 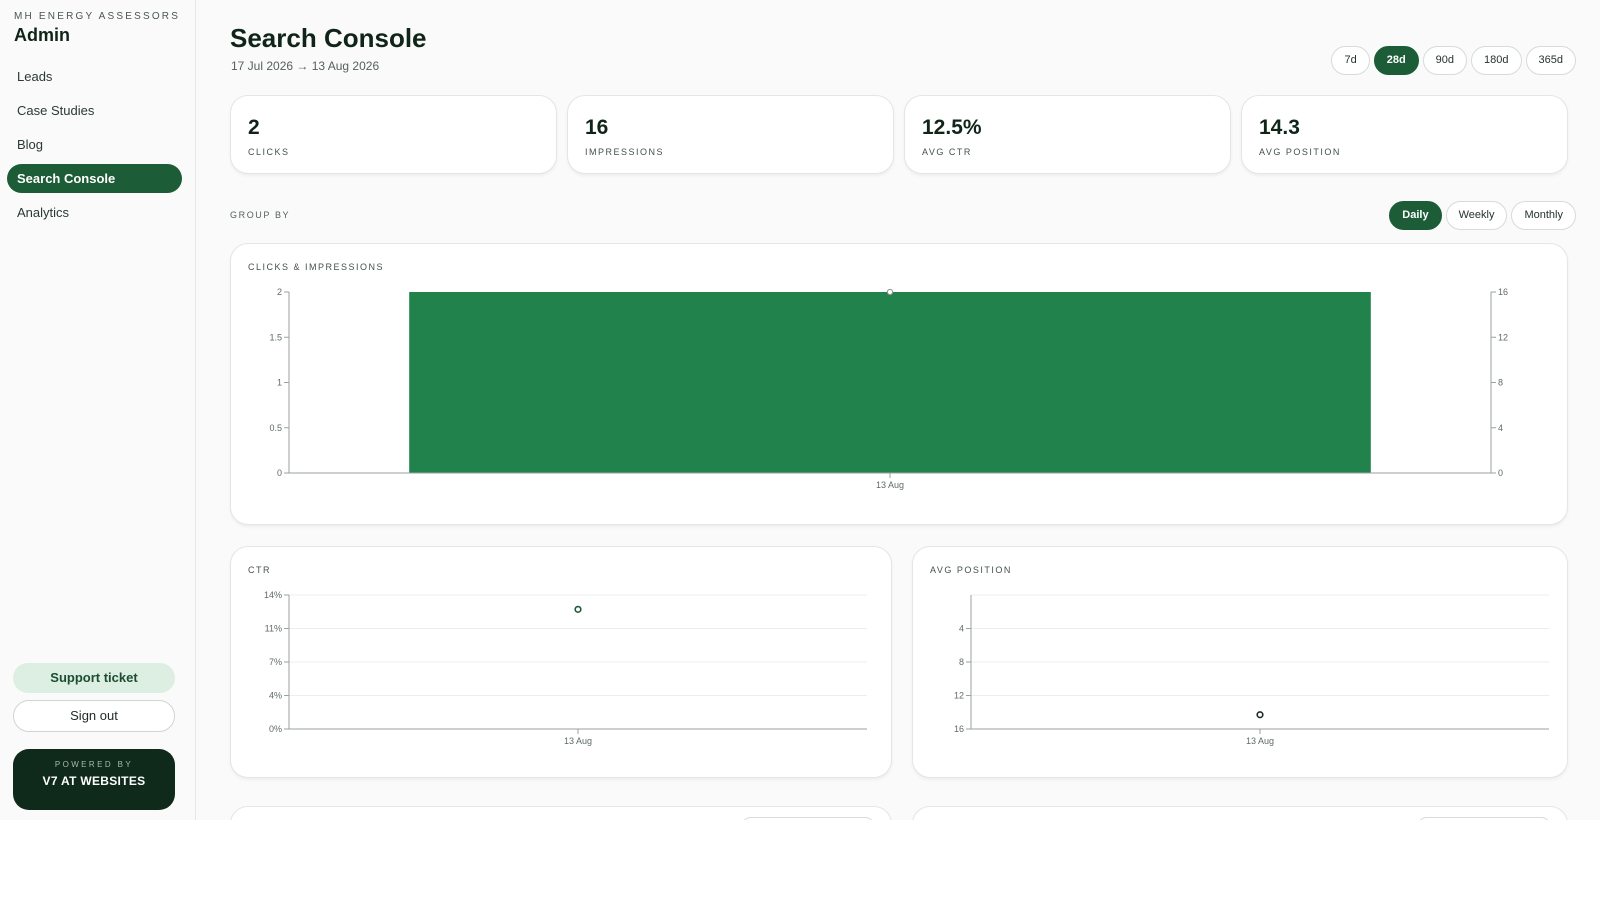 I want to click on stat-card-clicks: 2 CLICKS, so click(x=393, y=134).